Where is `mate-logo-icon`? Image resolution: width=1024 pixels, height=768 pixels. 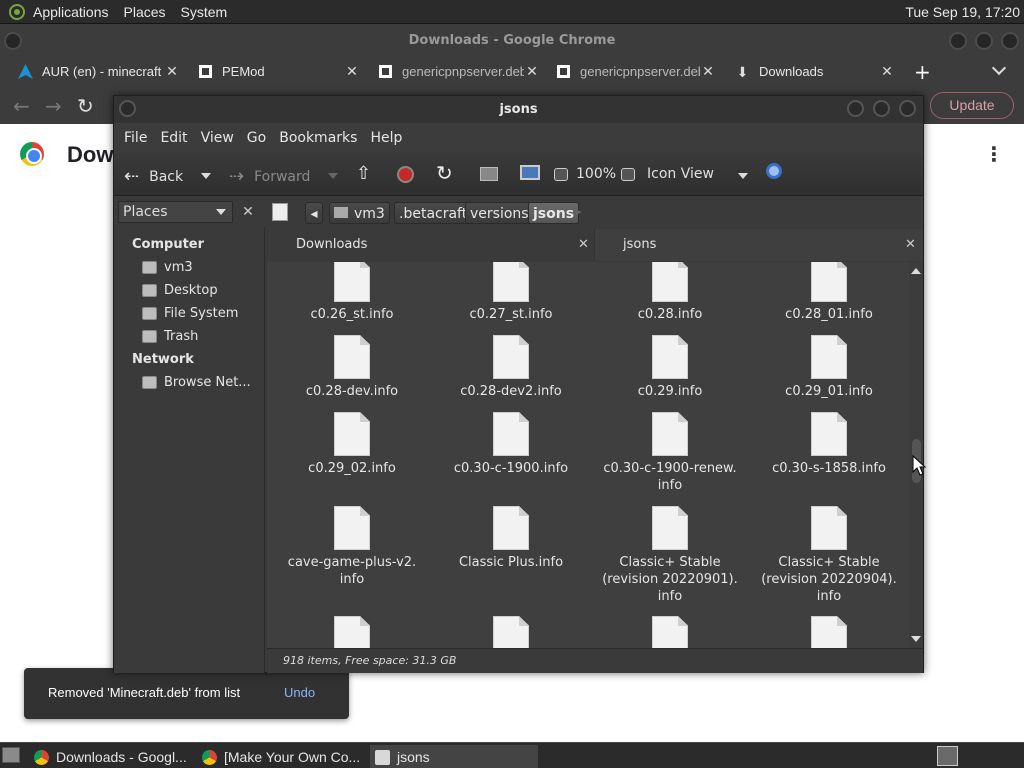
mate-logo-icon is located at coordinates (17, 11).